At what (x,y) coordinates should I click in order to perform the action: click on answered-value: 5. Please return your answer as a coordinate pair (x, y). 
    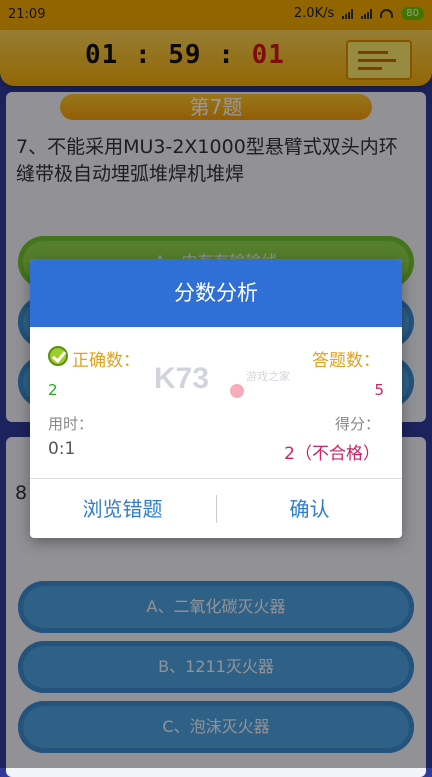
    Looking at the image, I should click on (379, 390).